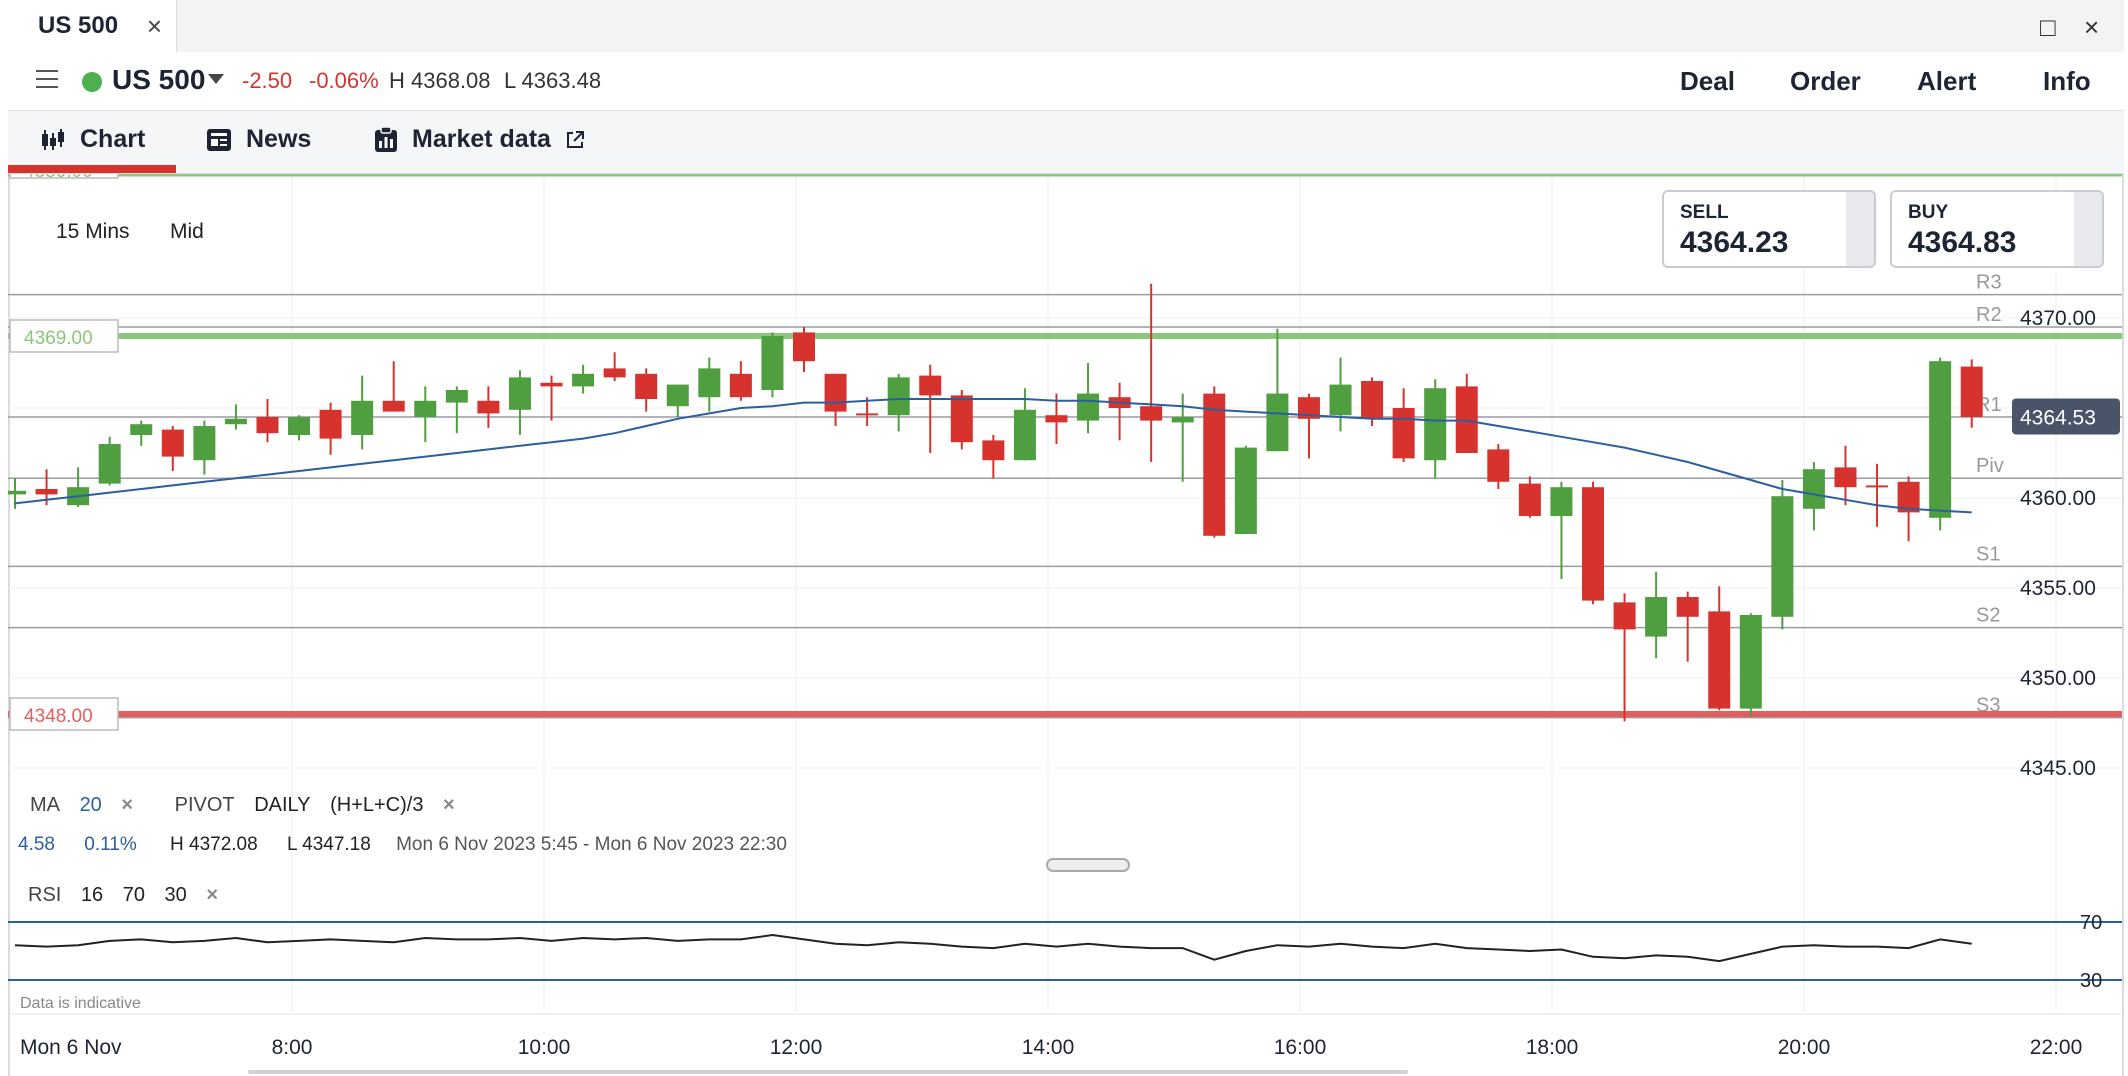 Image resolution: width=2128 pixels, height=1076 pixels. I want to click on remove-rsi-icon: ×, so click(212, 895).